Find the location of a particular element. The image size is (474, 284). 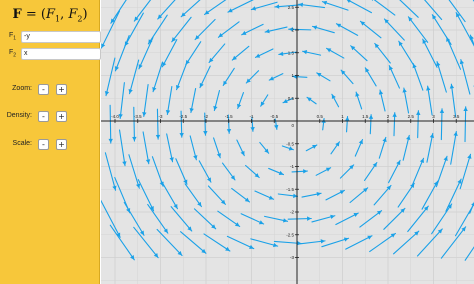

density-label: Density: is located at coordinates (19, 115).